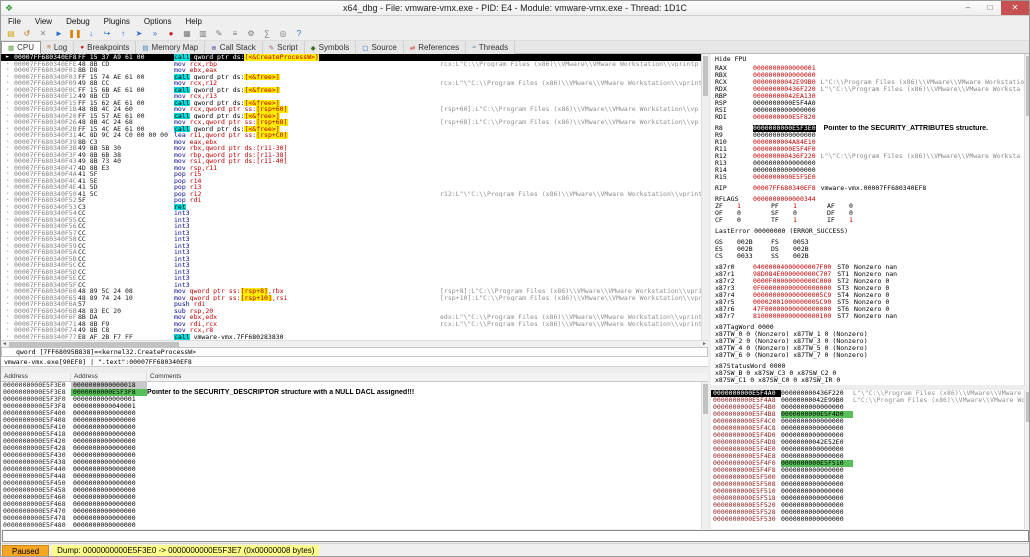 Image resolution: width=1030 pixels, height=557 pixels. What do you see at coordinates (938, 456) in the screenshot?
I see `stack-comment` at bounding box center [938, 456].